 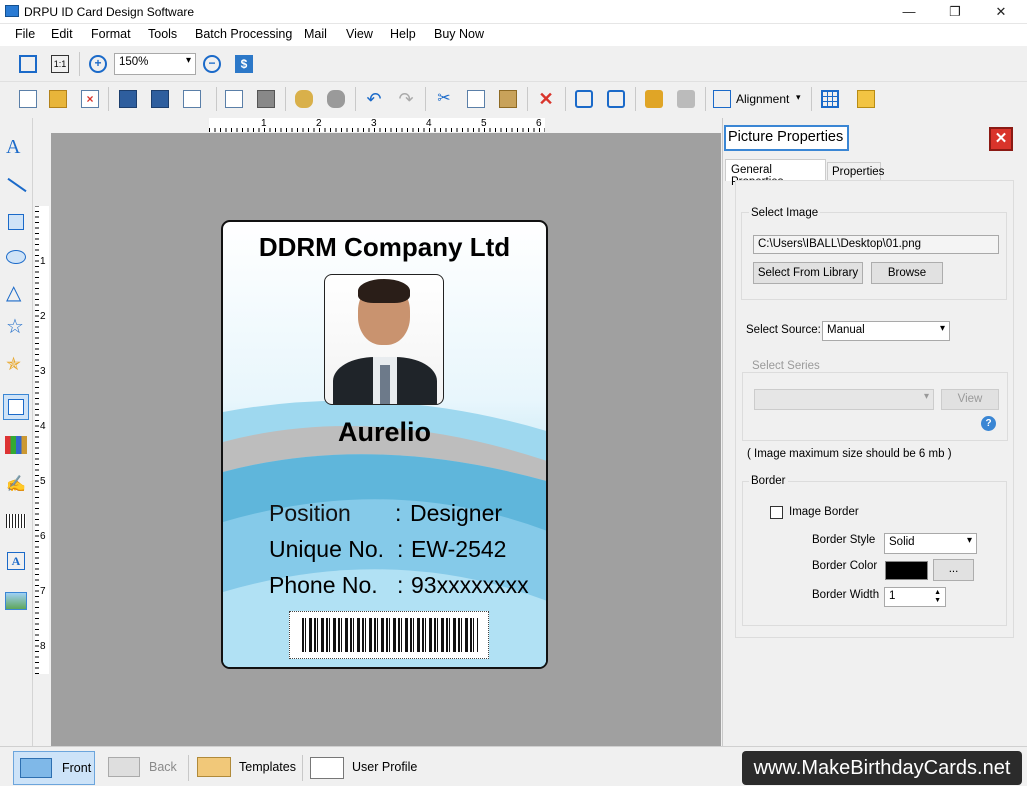 I want to click on image-border-checkbox, so click(x=776, y=512).